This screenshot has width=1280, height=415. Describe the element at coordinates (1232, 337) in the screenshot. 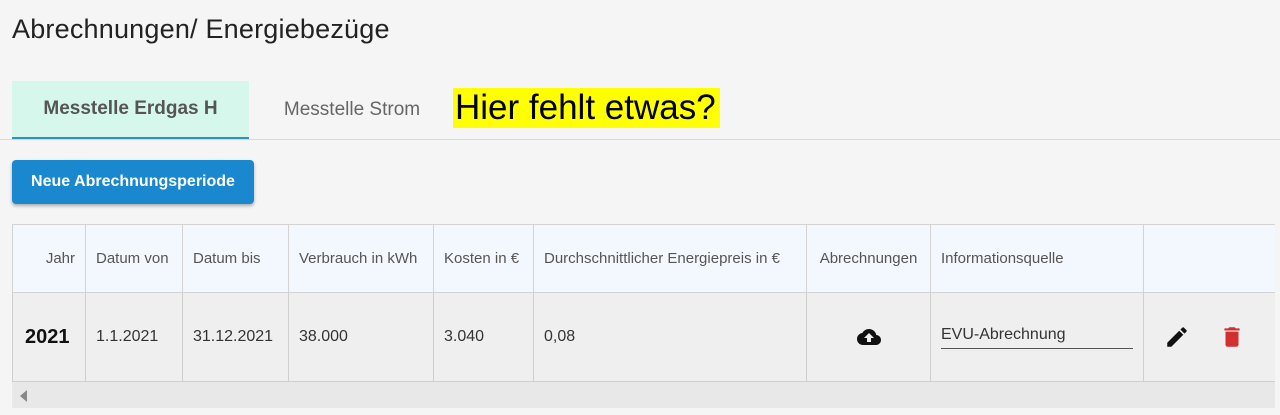

I see `trash-icon` at that location.